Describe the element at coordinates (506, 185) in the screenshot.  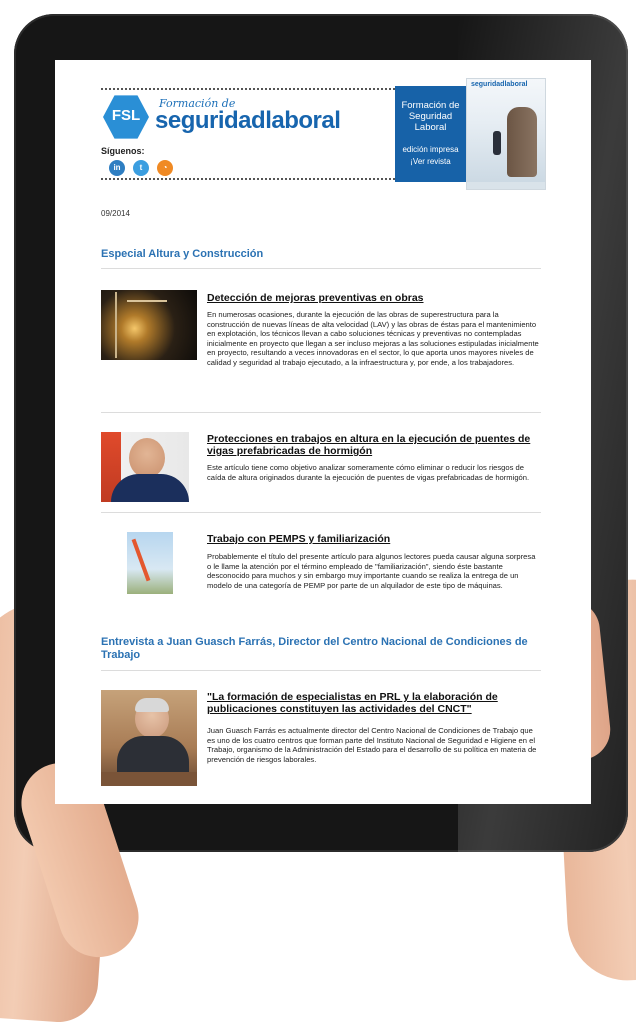
I see `magazine-cover-strip` at that location.